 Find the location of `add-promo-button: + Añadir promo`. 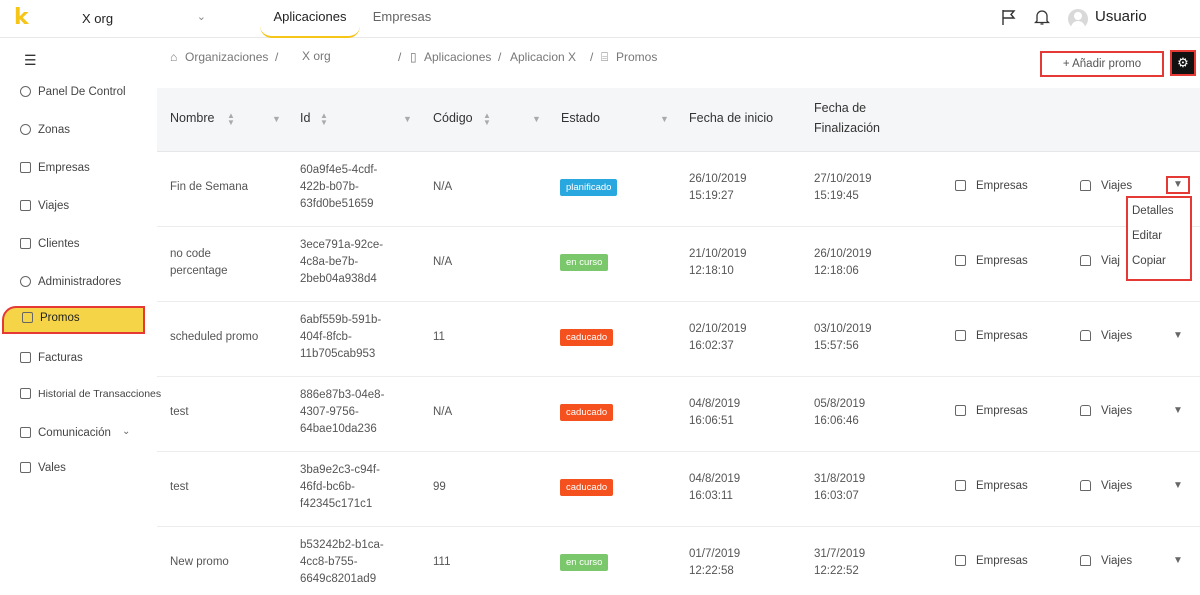

add-promo-button: + Añadir promo is located at coordinates (1102, 64).